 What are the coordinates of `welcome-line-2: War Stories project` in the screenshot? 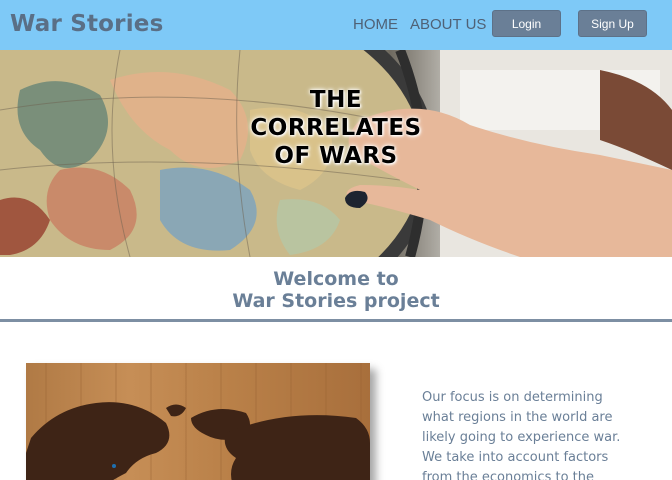 It's located at (336, 301).